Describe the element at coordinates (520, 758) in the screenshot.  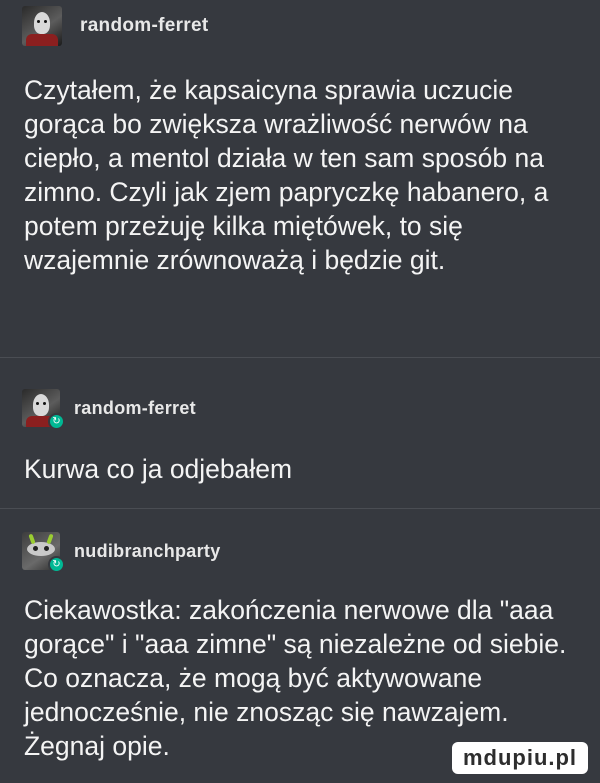
I see `site-watermark: mdupiu.pl` at that location.